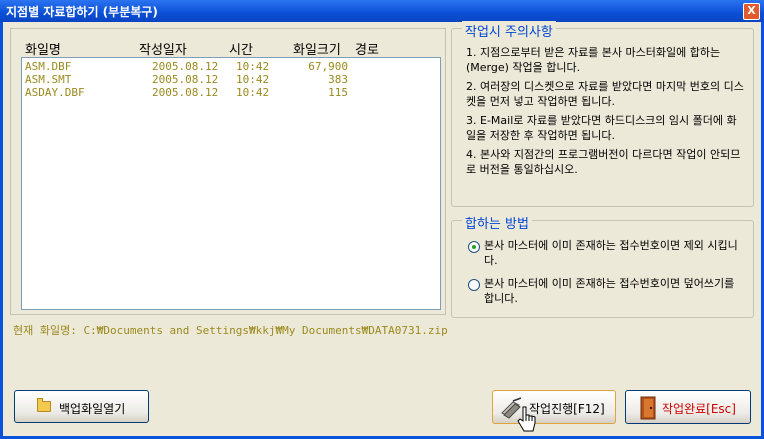 This screenshot has width=764, height=439. What do you see at coordinates (231, 66) in the screenshot?
I see `file-row: ASM.DBF 2005.08.12 10:42 67,900` at bounding box center [231, 66].